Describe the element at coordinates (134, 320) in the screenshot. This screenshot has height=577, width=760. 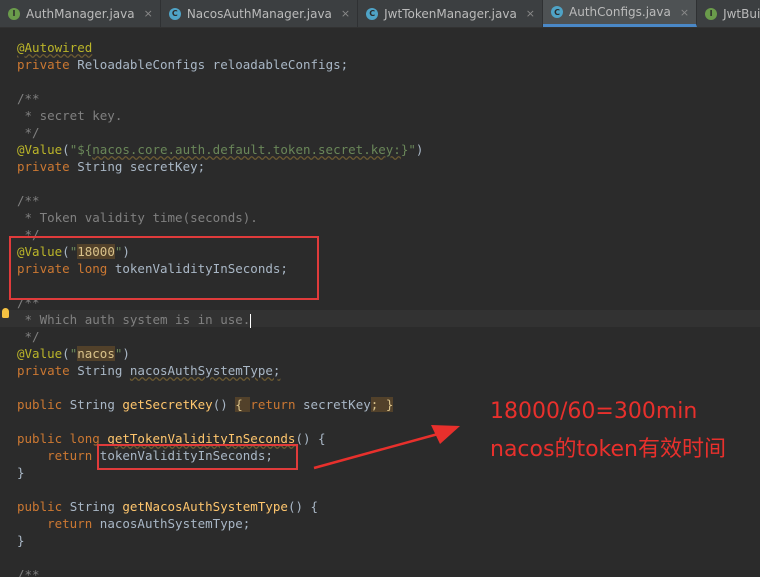
I see `code-line: * Which auth system is in use.` at that location.